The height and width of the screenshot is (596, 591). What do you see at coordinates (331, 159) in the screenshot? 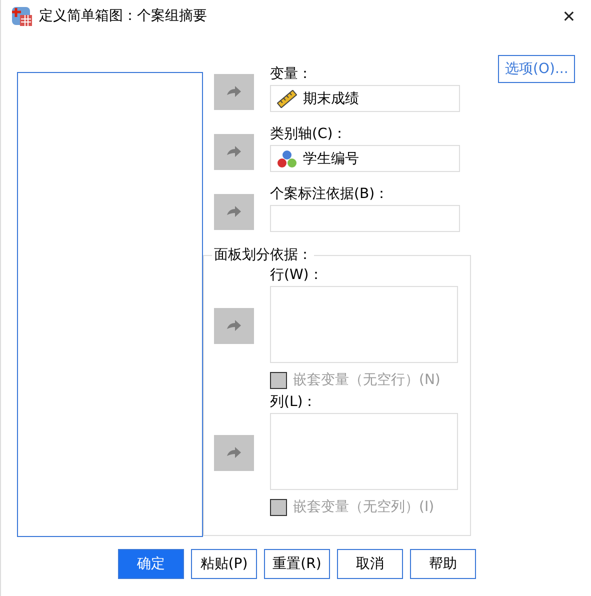
I see `variable-name: 学生编号` at bounding box center [331, 159].